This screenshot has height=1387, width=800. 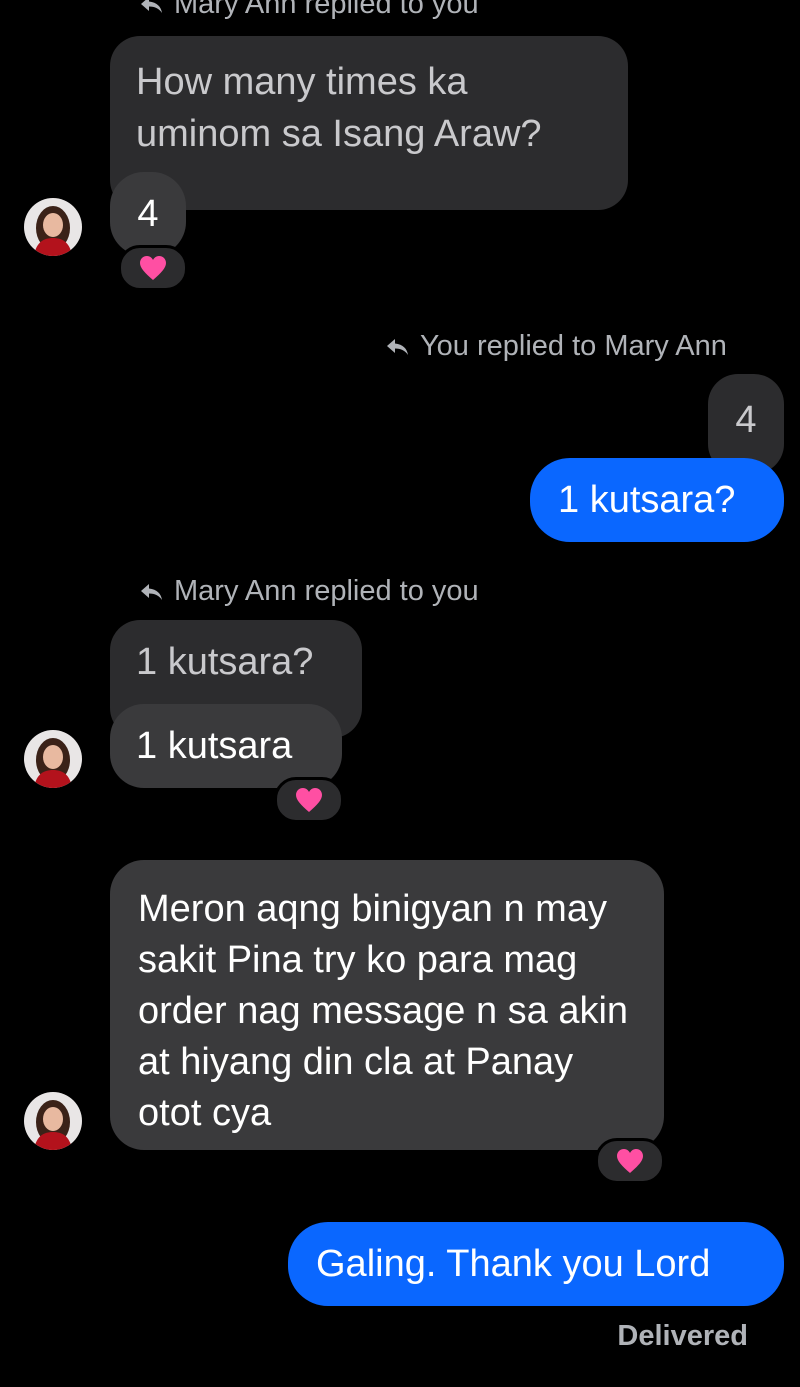 What do you see at coordinates (682, 1336) in the screenshot?
I see `delivery-status: Delivered` at bounding box center [682, 1336].